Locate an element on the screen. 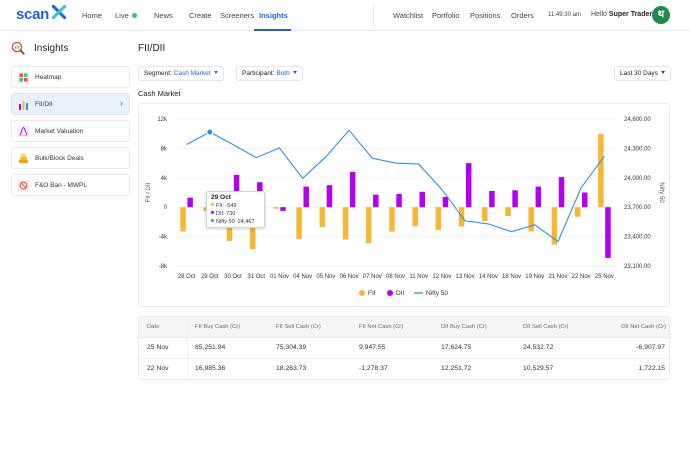  right-tick-label: 24,600.00 is located at coordinates (637, 120).